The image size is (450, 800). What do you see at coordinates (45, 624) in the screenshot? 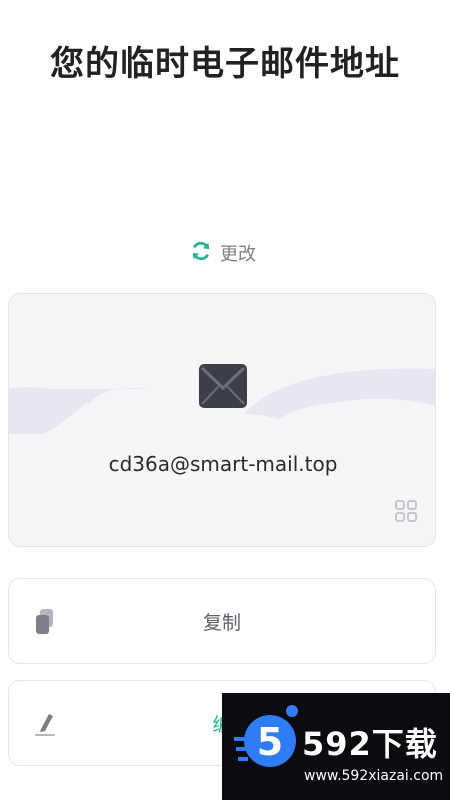
I see `copy-icon` at bounding box center [45, 624].